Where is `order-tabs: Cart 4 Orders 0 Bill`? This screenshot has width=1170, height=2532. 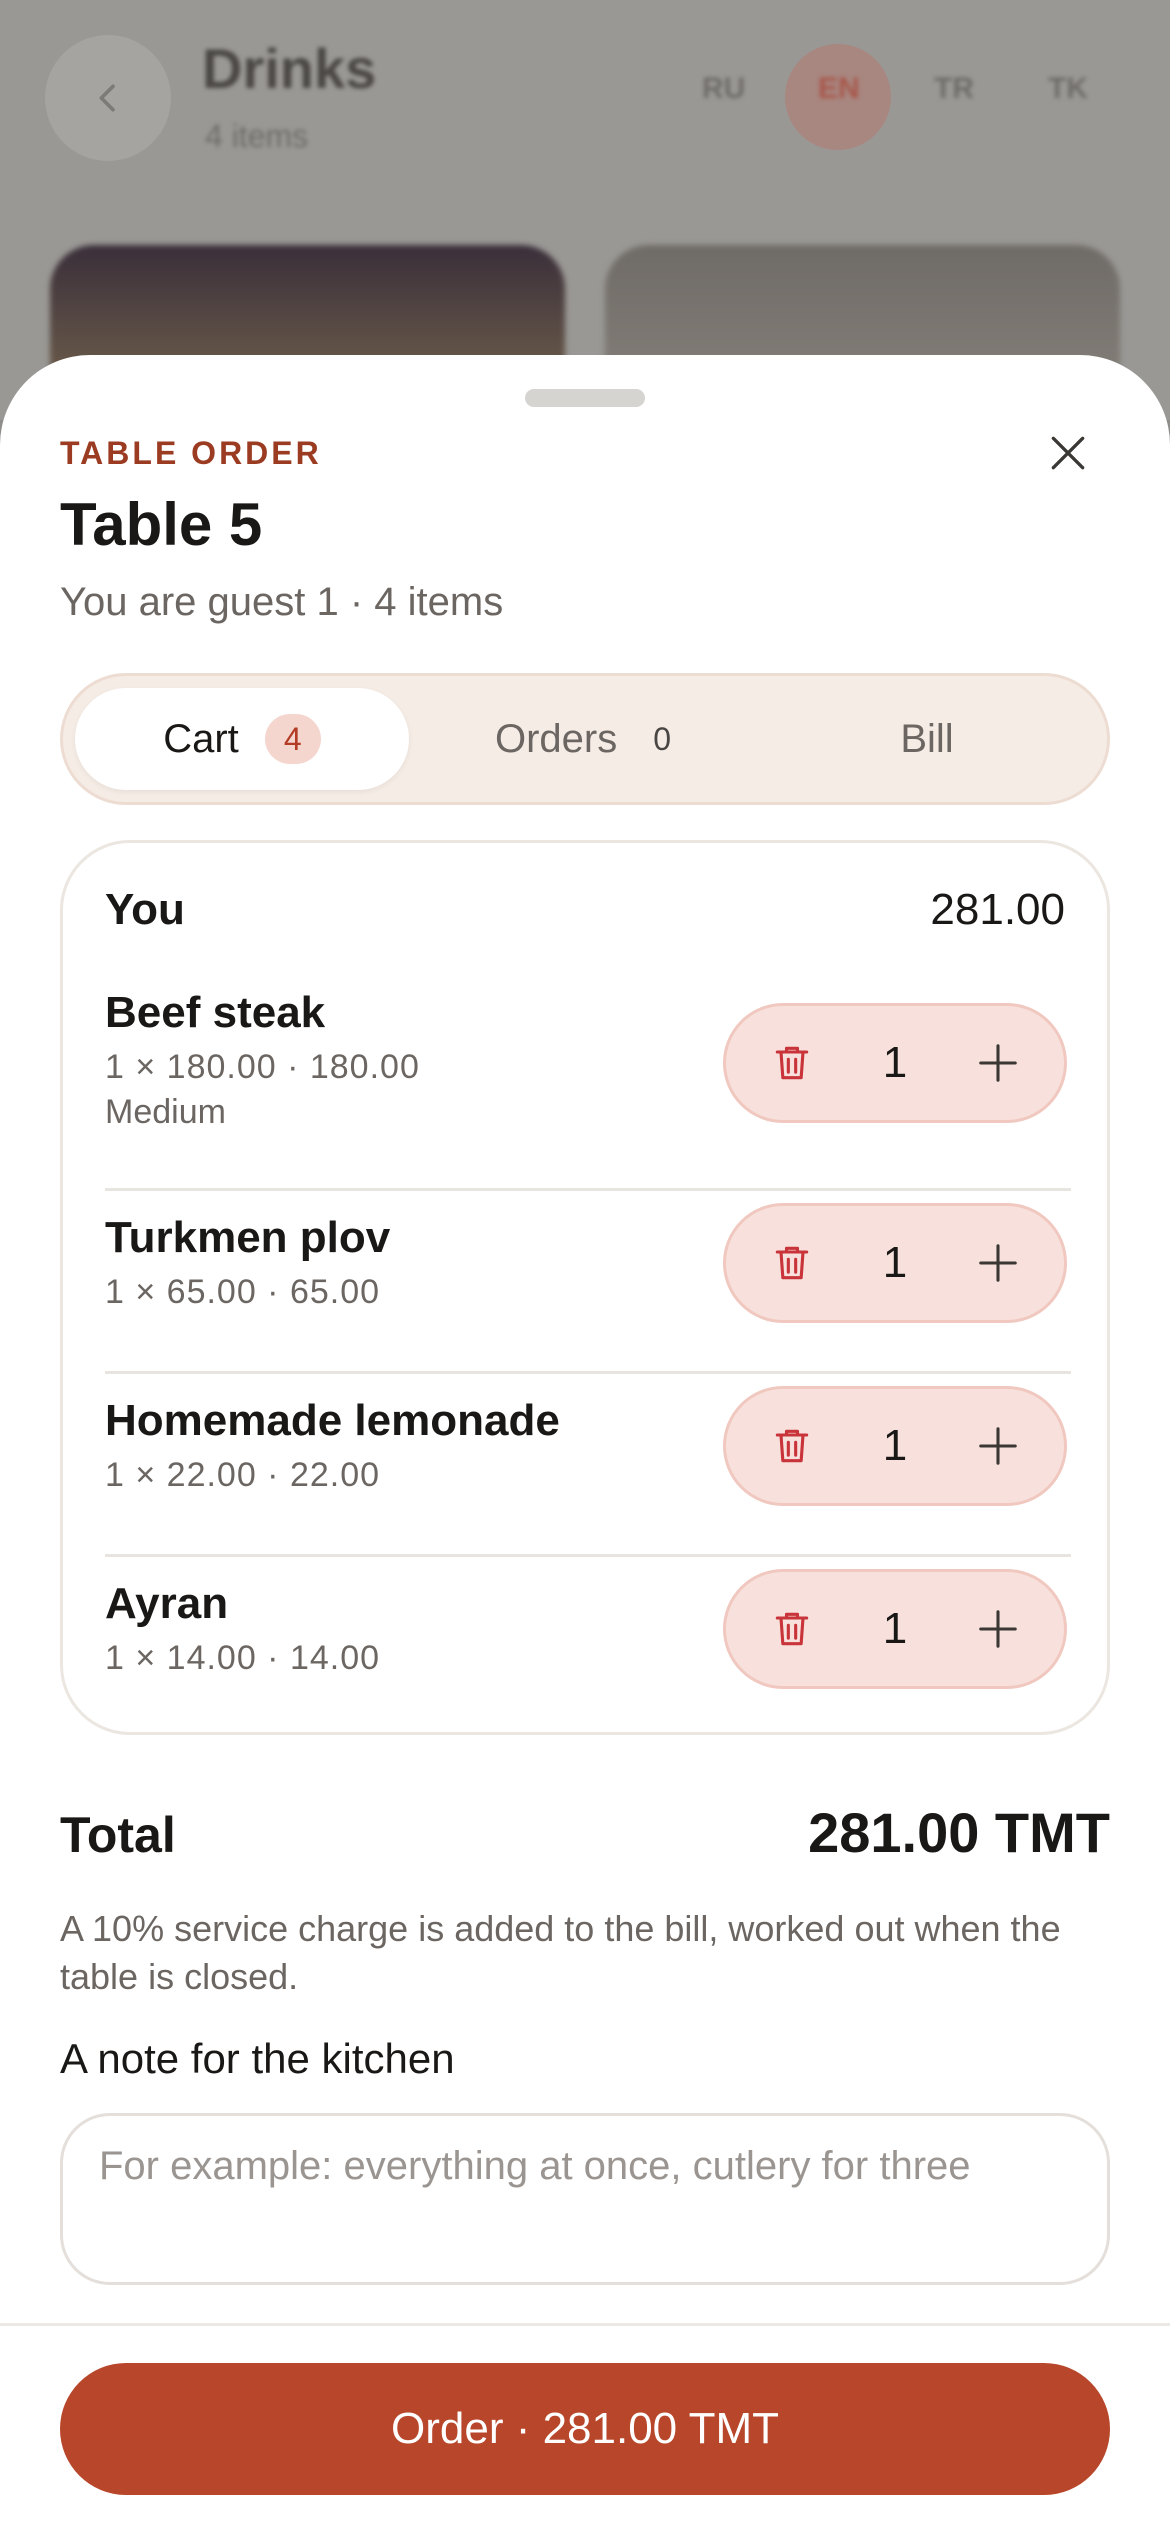 order-tabs: Cart 4 Orders 0 Bill is located at coordinates (585, 739).